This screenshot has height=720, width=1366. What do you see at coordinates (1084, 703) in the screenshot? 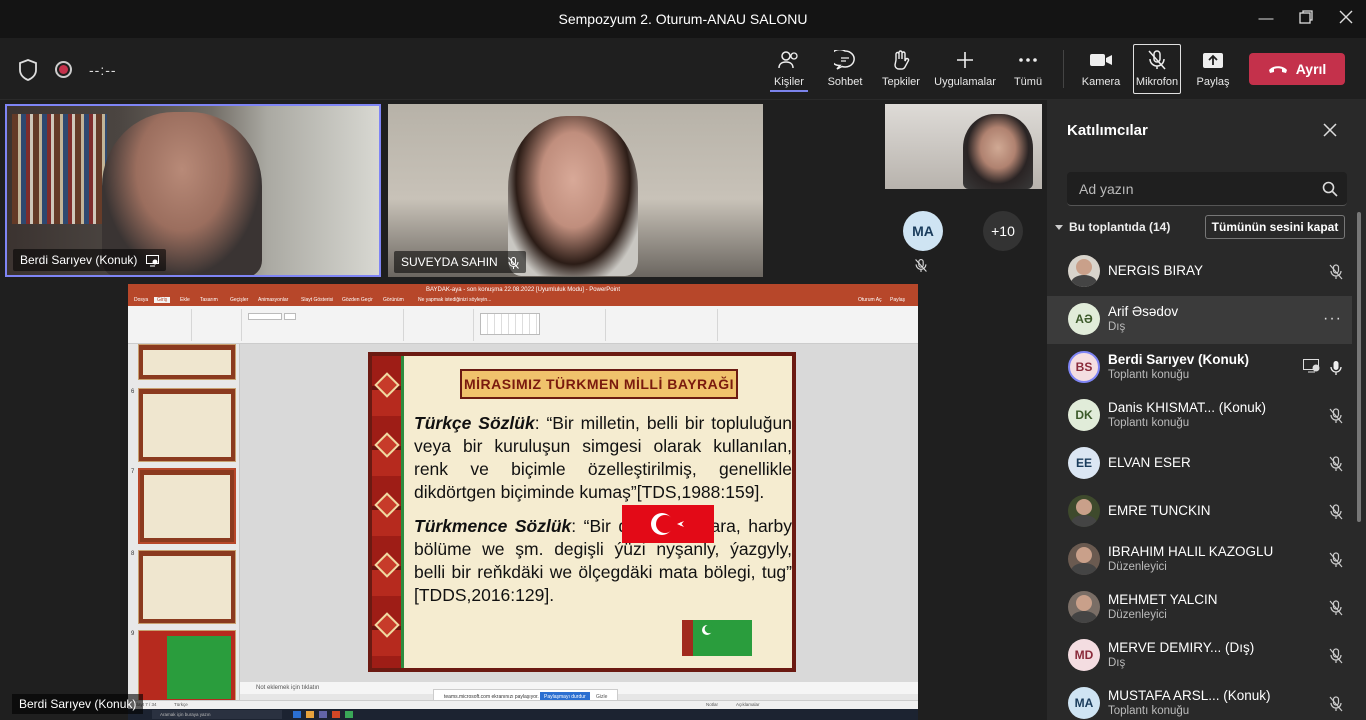
I see `participant-avatar: MA` at bounding box center [1084, 703].